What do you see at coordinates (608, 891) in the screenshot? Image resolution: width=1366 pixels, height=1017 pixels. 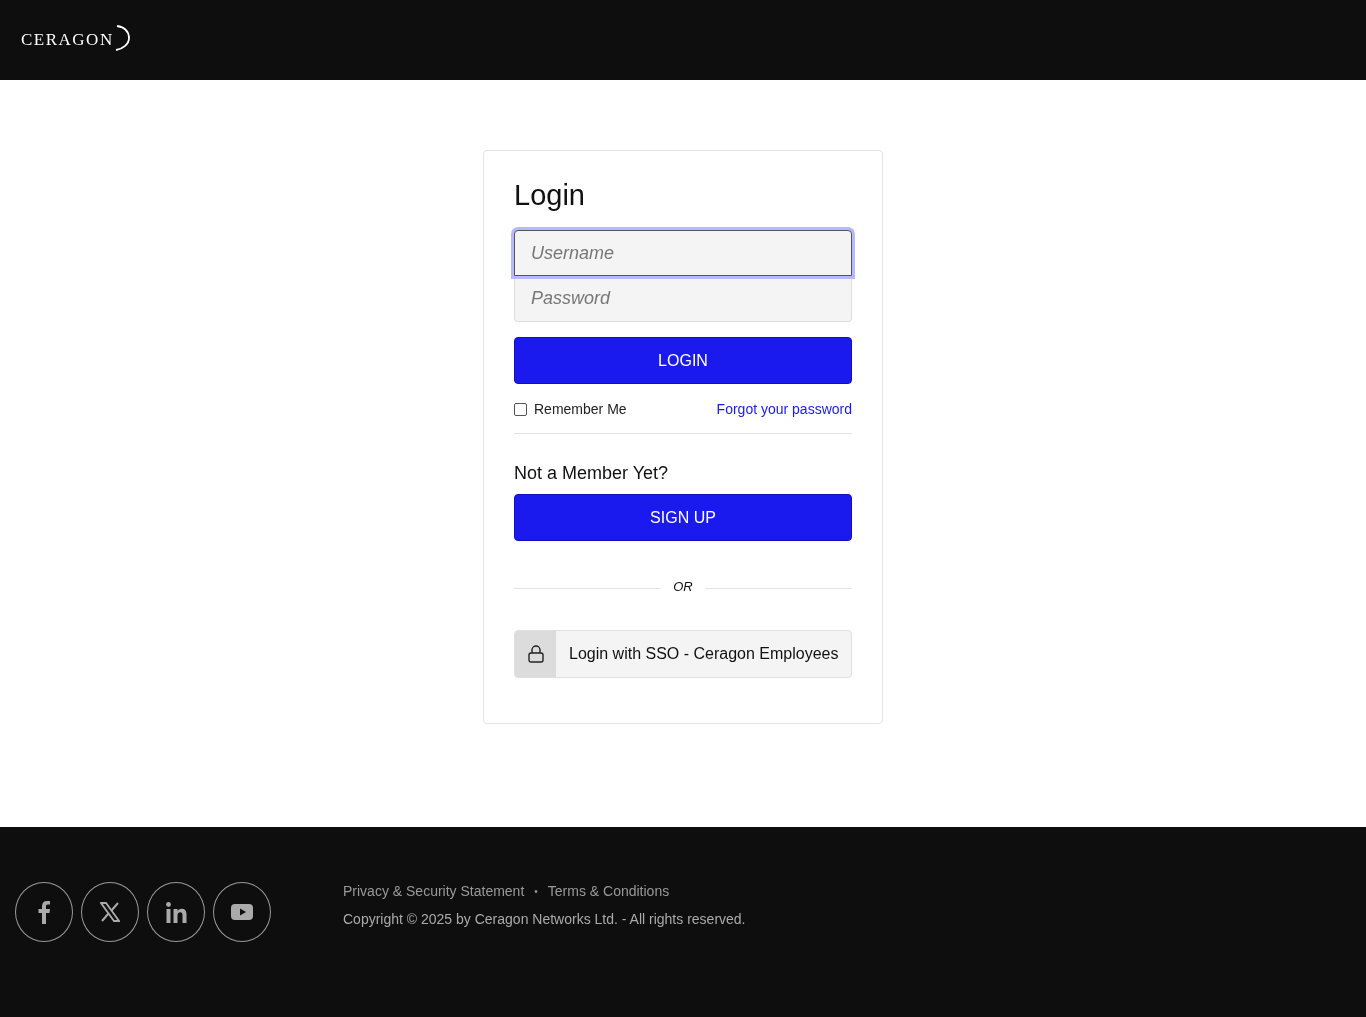 I see `terms-link: Terms & Conditions` at bounding box center [608, 891].